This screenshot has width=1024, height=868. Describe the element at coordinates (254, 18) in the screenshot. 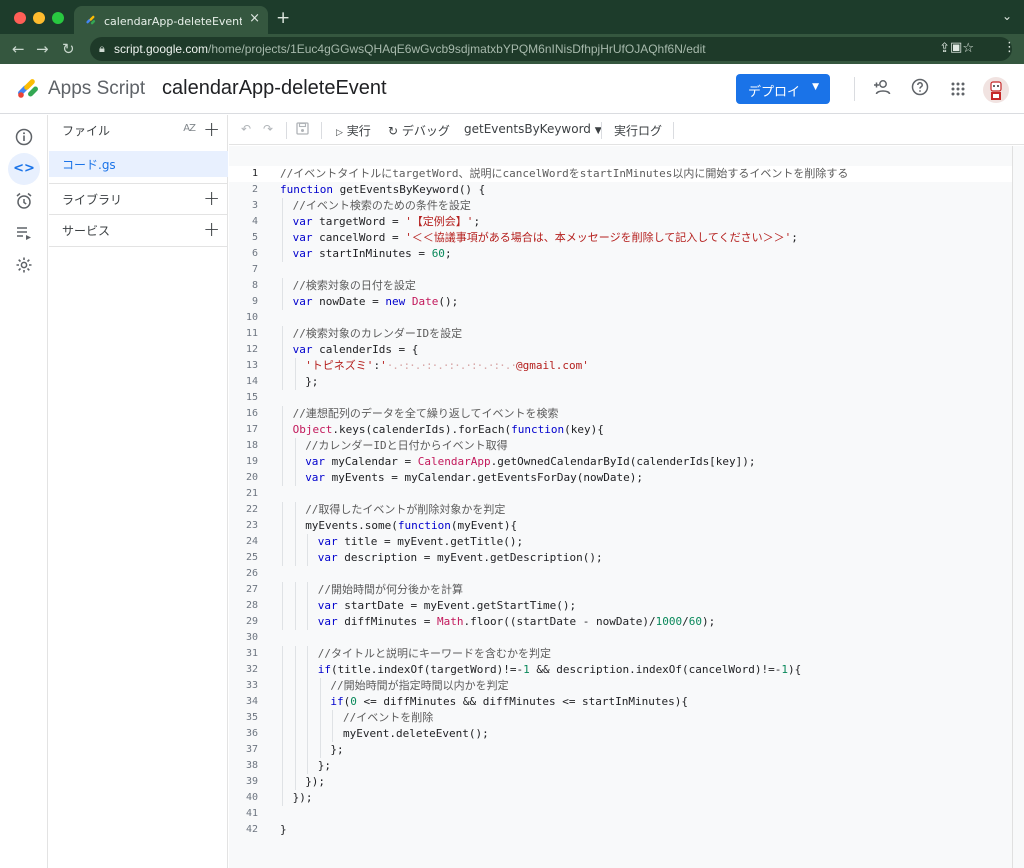

I see `close-tab-icon: ×` at that location.